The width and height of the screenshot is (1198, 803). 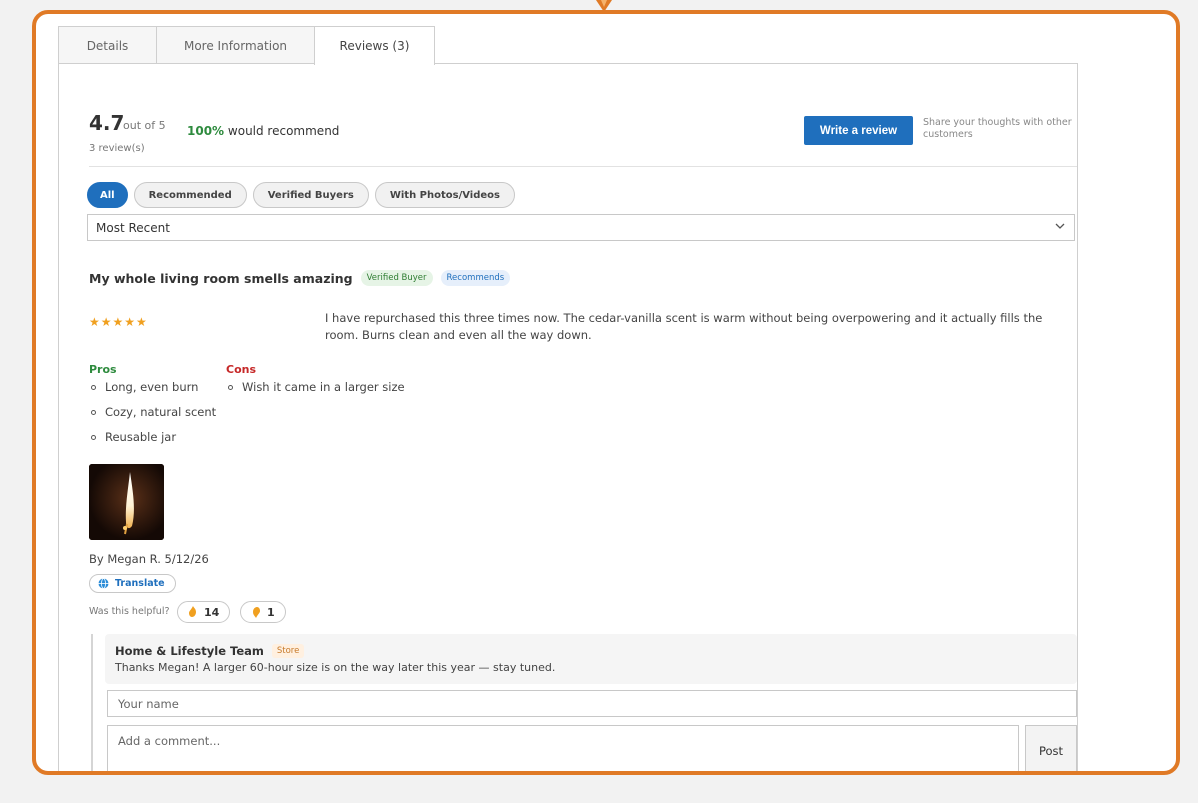 I want to click on resize-grip-icon, so click(x=1010, y=774).